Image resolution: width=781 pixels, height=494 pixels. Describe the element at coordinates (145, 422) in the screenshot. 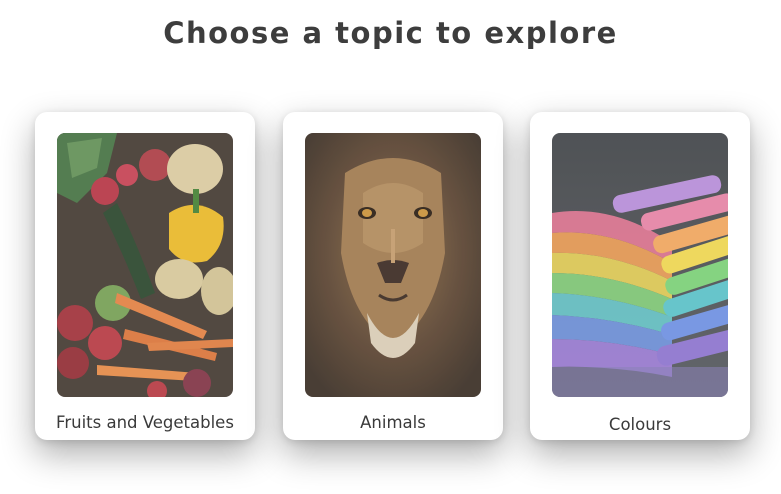

I see `topic-label: Fruits and Vegetables` at that location.